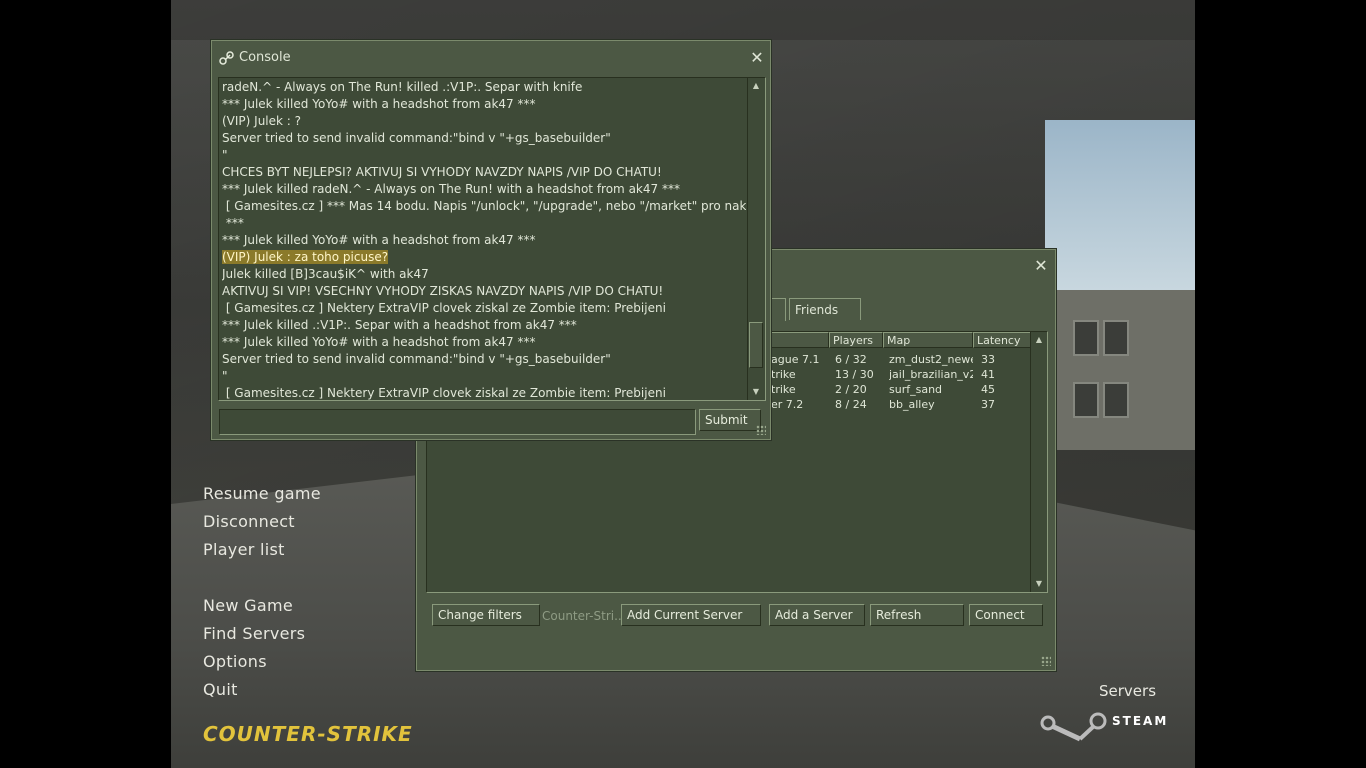 This screenshot has height=768, width=1366. What do you see at coordinates (851, 359) in the screenshot?
I see `cell-players: 6 / 32` at bounding box center [851, 359].